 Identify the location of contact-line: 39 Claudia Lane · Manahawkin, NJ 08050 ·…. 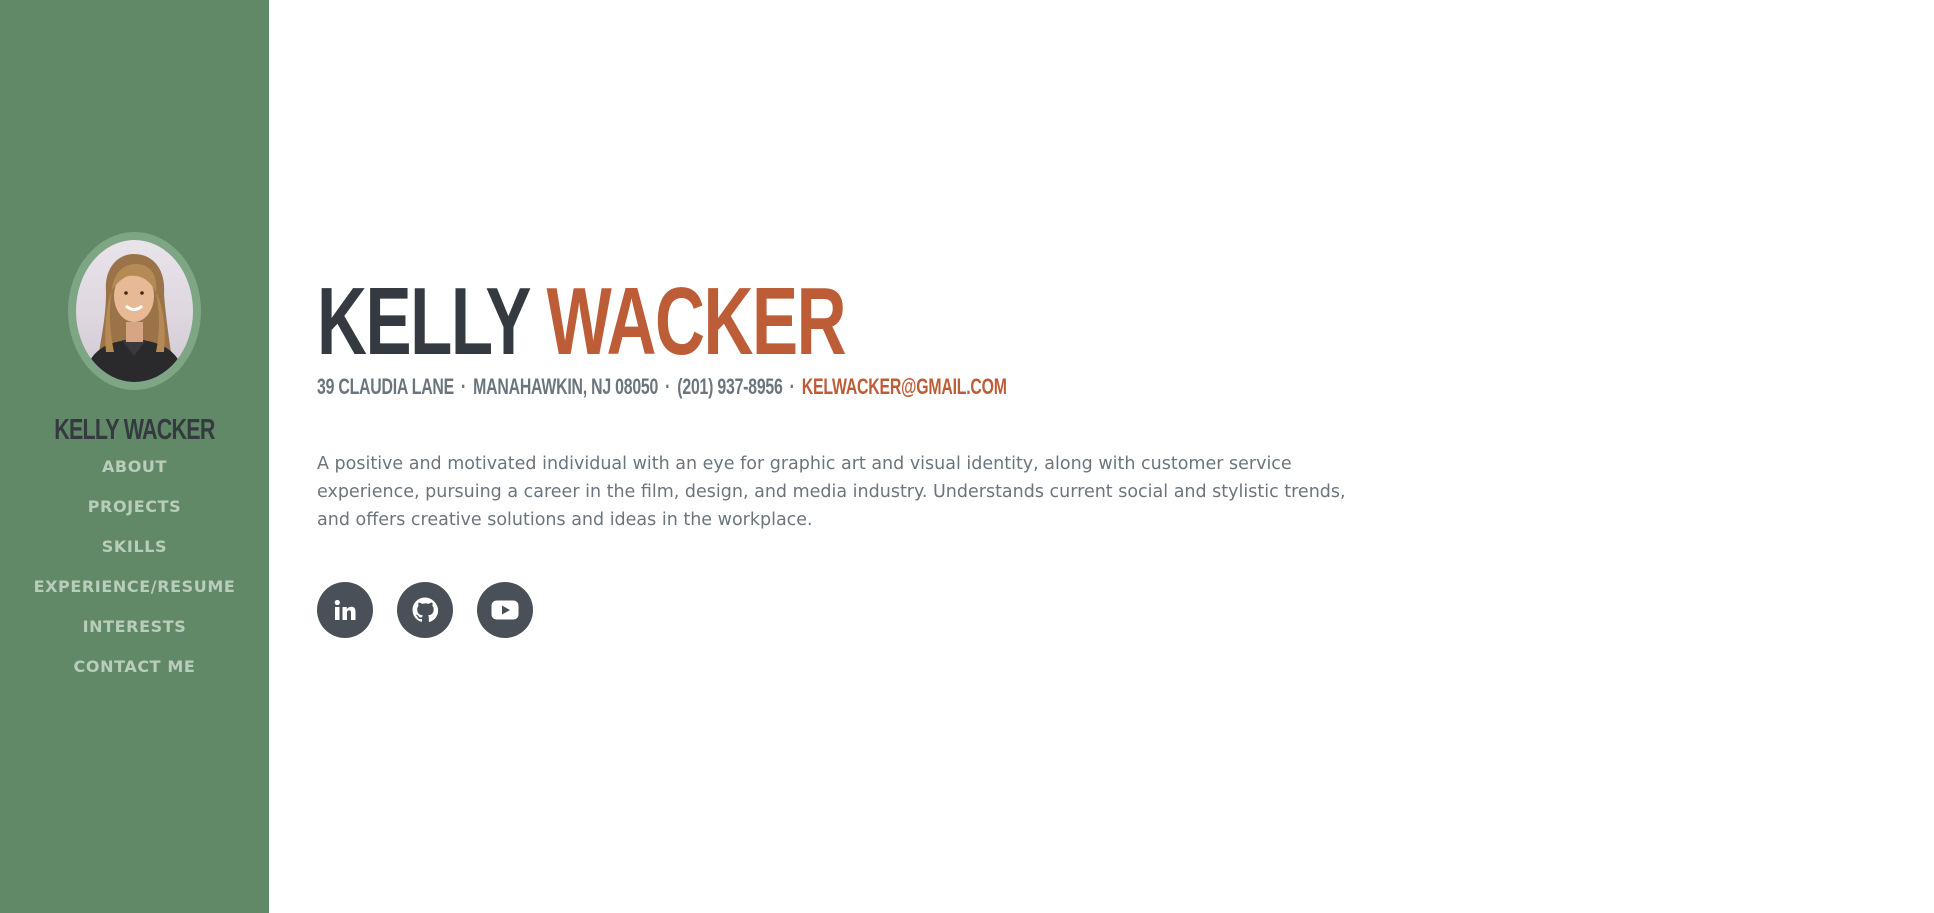
(713, 387).